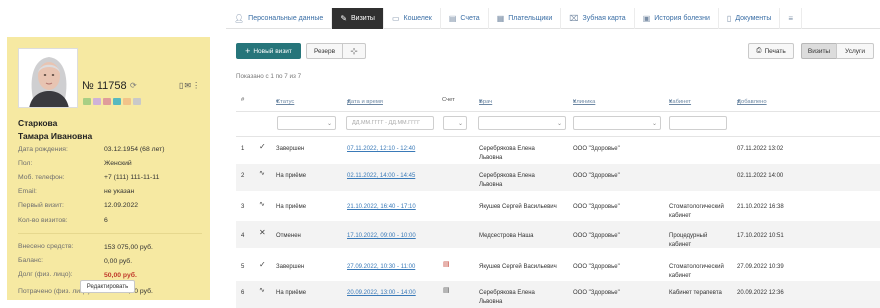 This screenshot has height=308, width=880. Describe the element at coordinates (381, 236) in the screenshot. I see `visit-datetime-link: 17.10.2022, 09:00 - 10:00` at that location.